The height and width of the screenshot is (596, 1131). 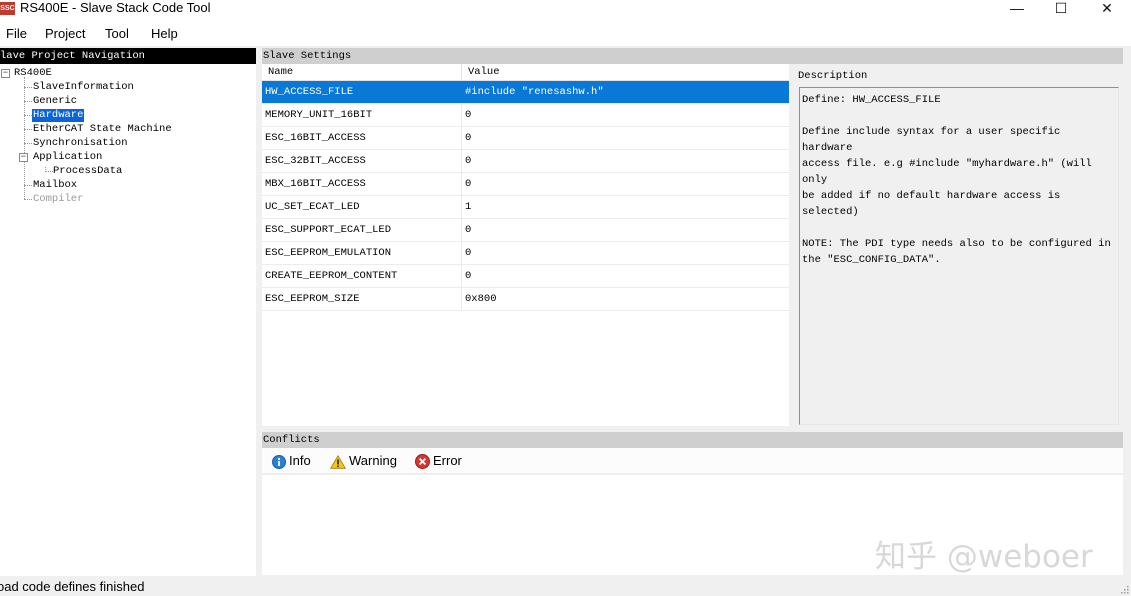 I want to click on tree-item-slave-information: SlaveInformation, so click(x=83, y=87).